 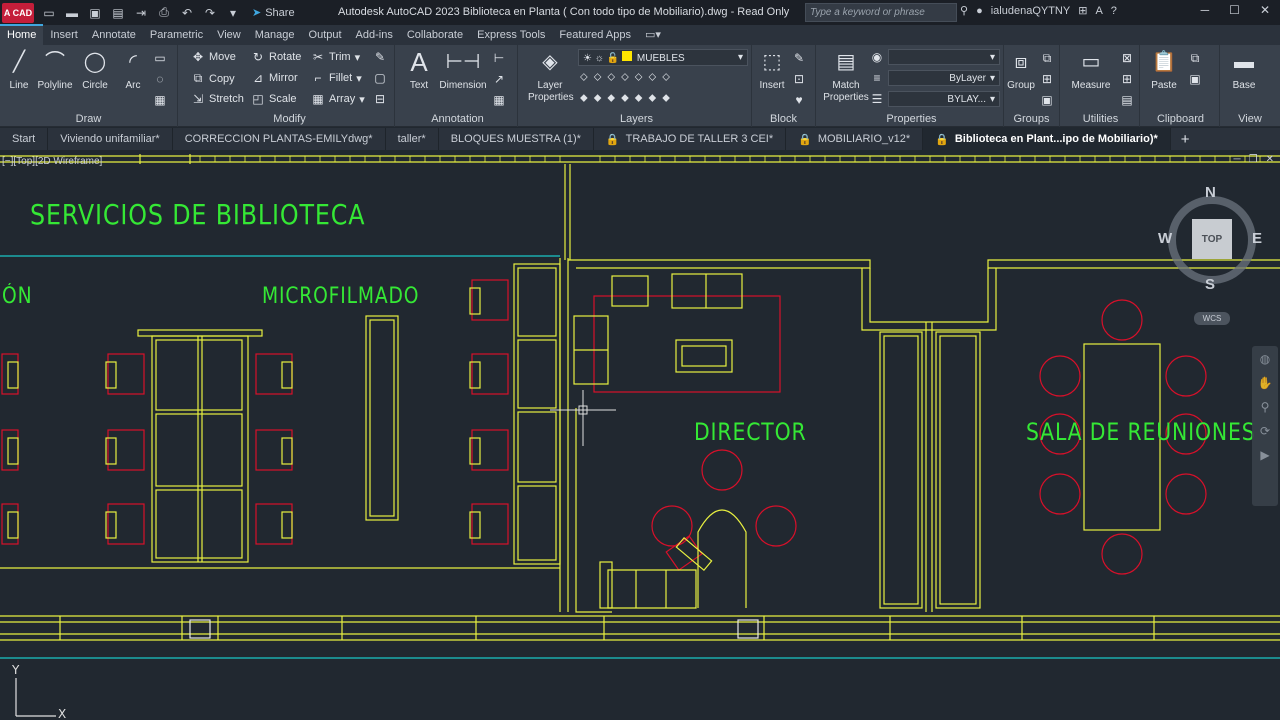 I want to click on tab-insert: Insert, so click(x=64, y=35).